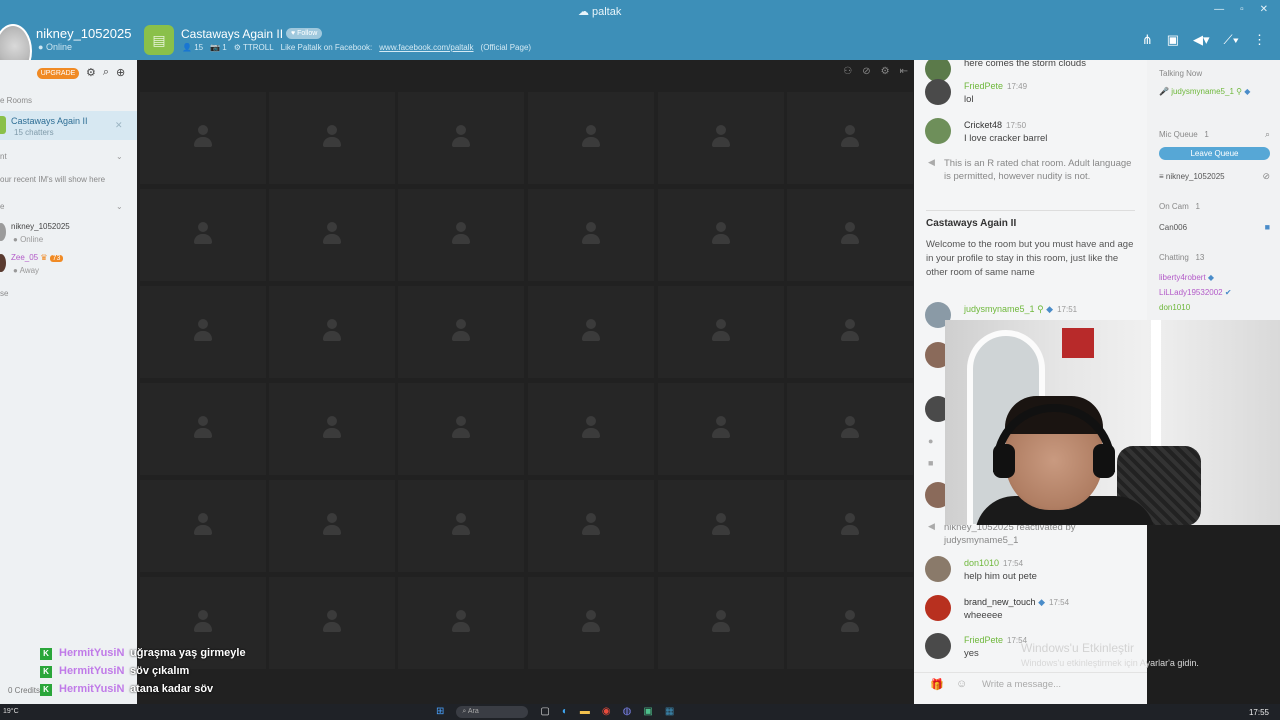  I want to click on room-icon: ▤, so click(159, 40).